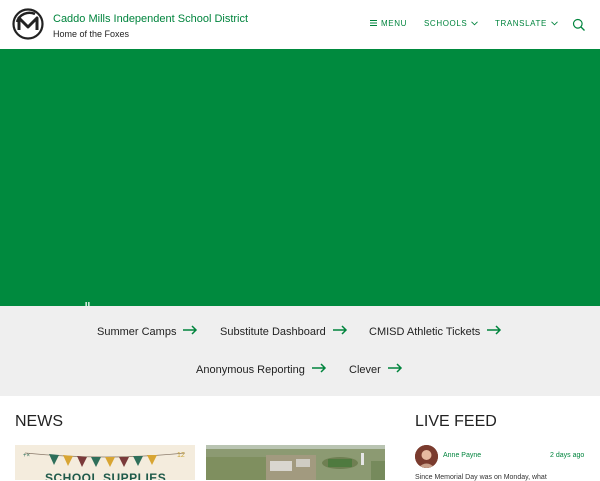 This screenshot has height=481, width=600. I want to click on quicklink-clever: Clever, so click(376, 369).